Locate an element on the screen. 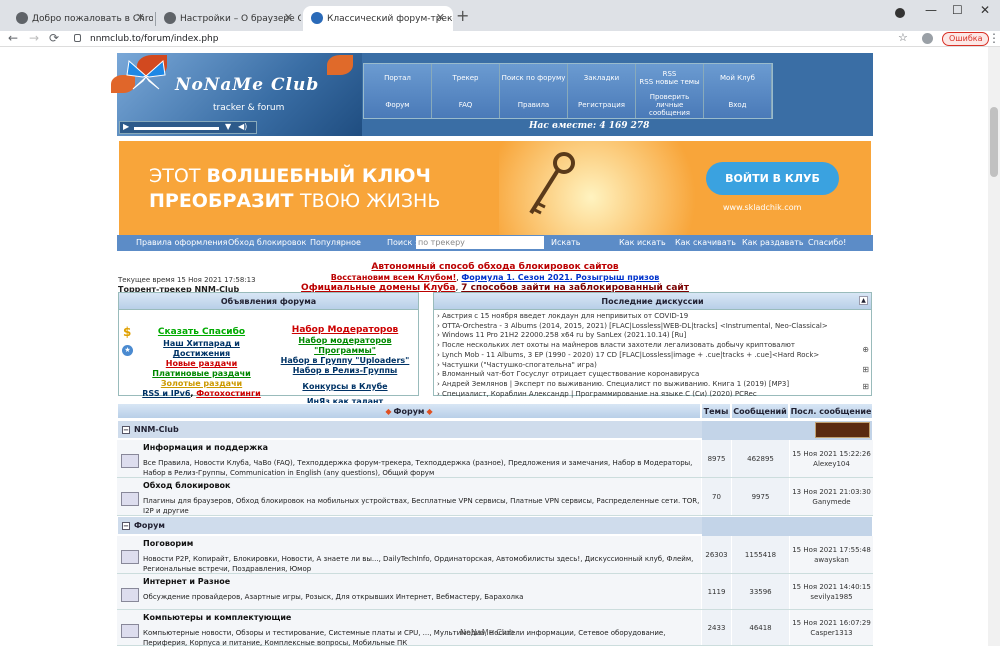 The height and width of the screenshot is (648, 1000). address-bar: nnmclub.to/forum/index.php is located at coordinates (488, 39).